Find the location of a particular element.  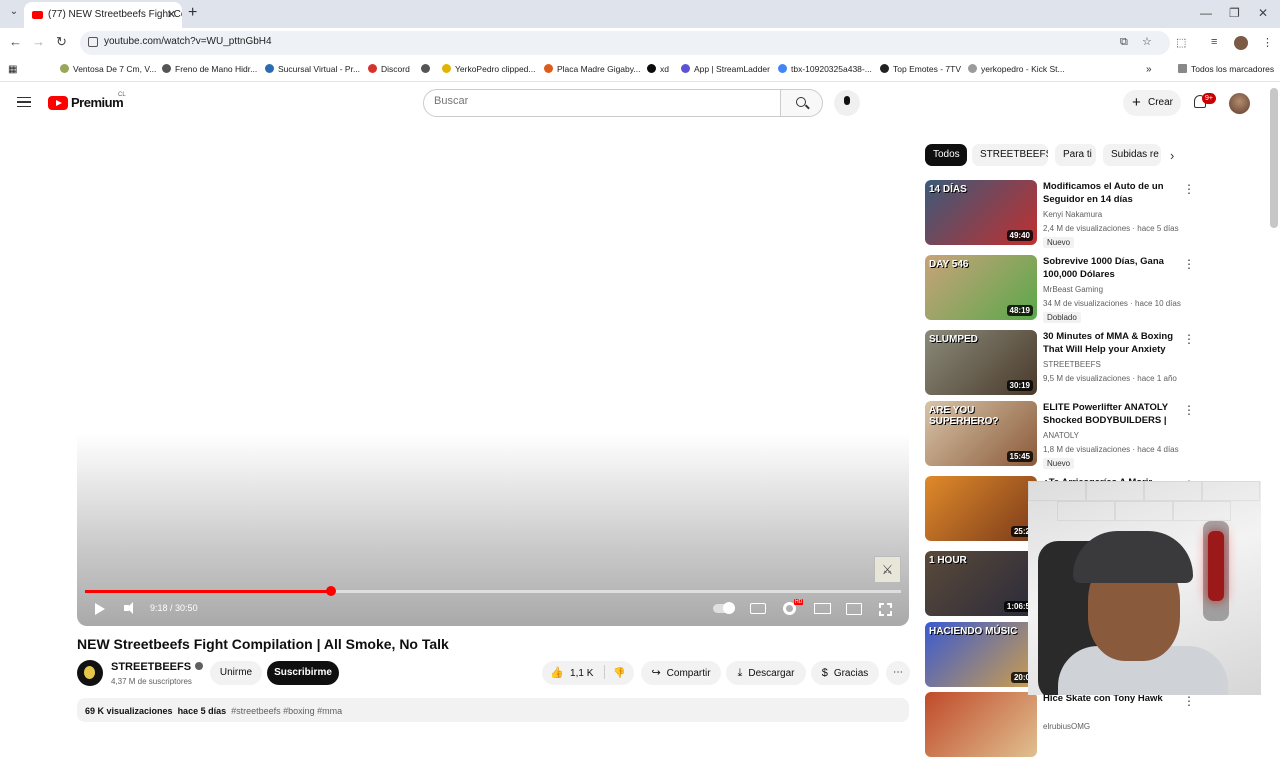

page-scrollbar is located at coordinates (1274, 158).